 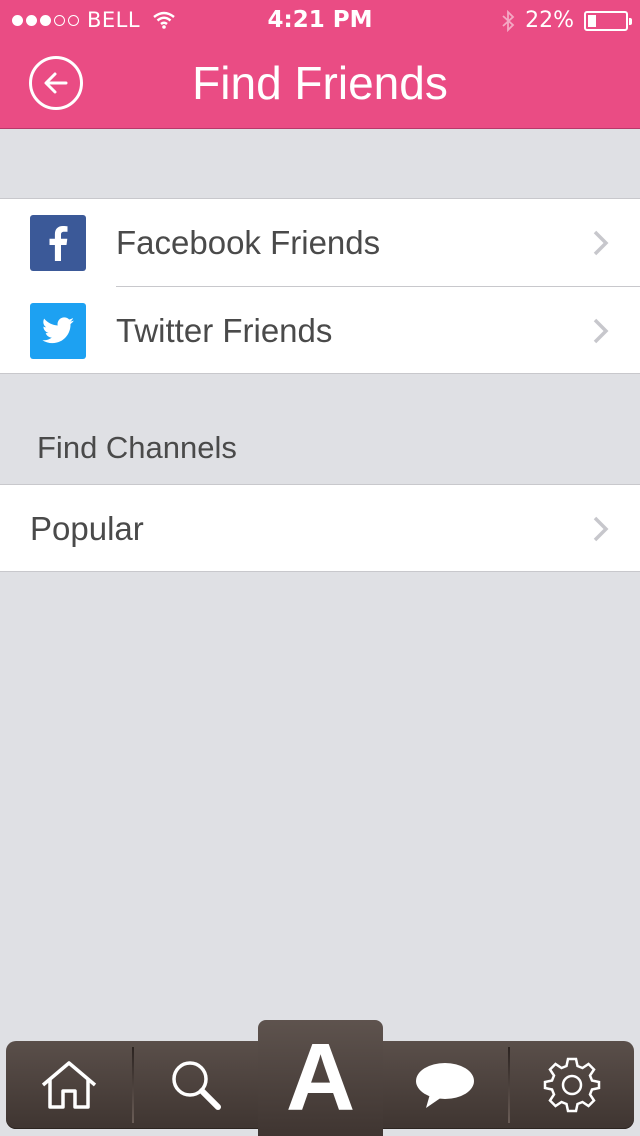 I want to click on status-right: 22%, so click(x=566, y=20).